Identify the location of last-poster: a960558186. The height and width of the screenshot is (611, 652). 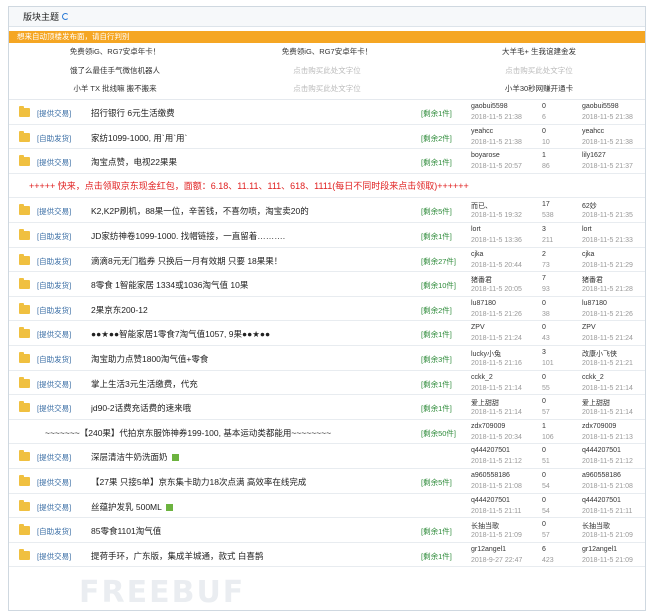
(601, 475).